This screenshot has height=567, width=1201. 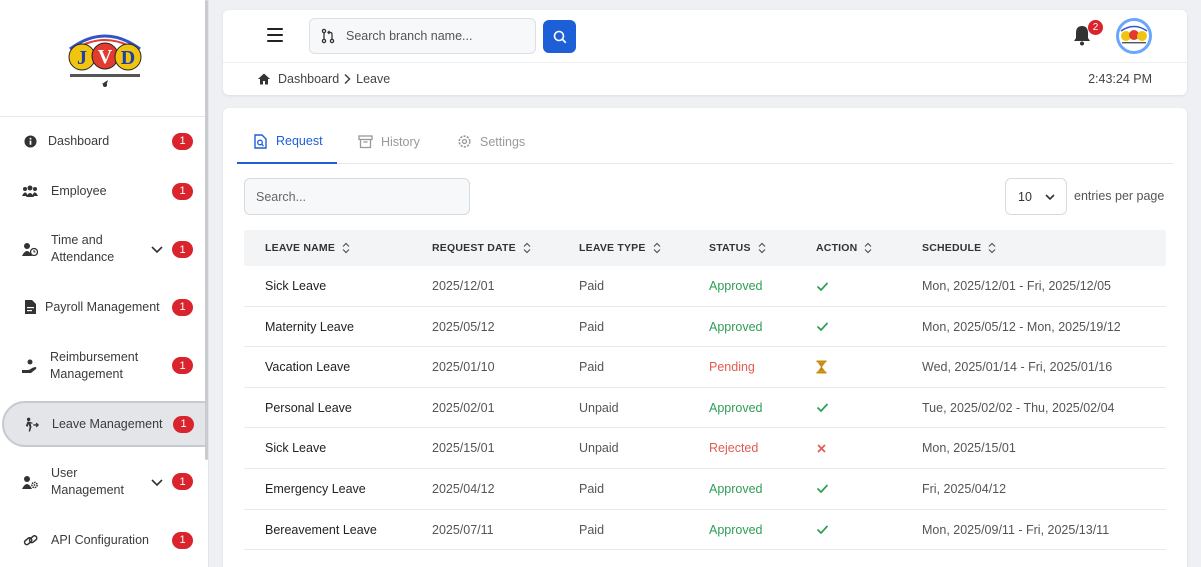 What do you see at coordinates (837, 248) in the screenshot?
I see `column-header-label: ACTION` at bounding box center [837, 248].